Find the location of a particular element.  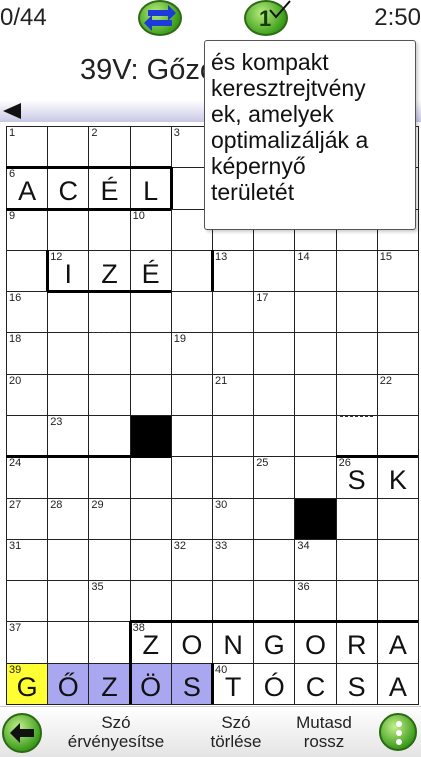

grid-cell: N is located at coordinates (233, 642).